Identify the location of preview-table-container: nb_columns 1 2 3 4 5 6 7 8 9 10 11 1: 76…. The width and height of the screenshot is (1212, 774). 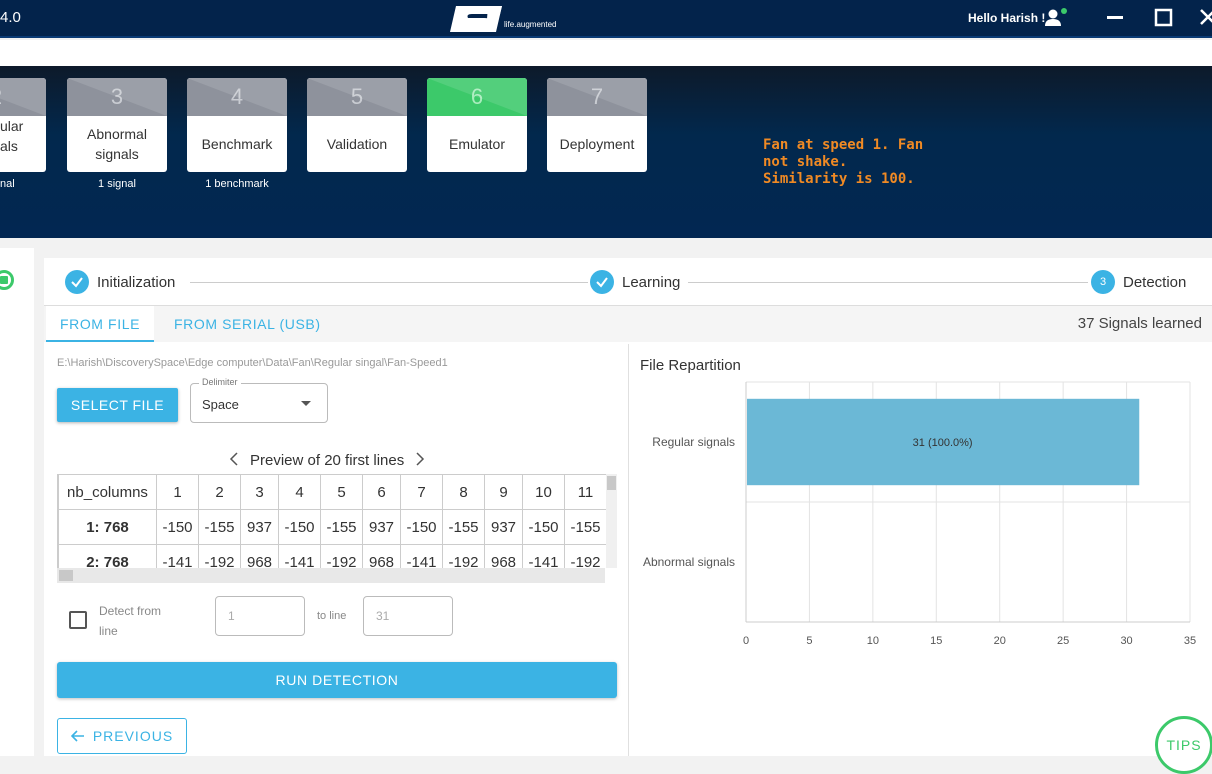
(337, 521).